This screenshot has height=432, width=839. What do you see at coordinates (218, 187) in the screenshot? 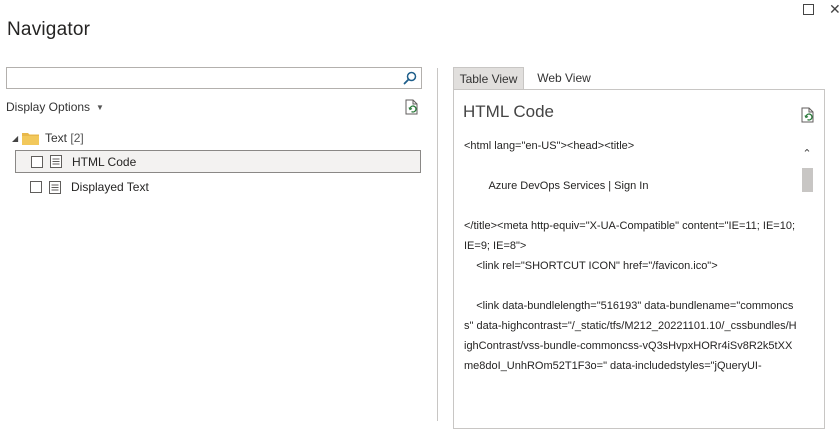
I see `tree-item-displayed-text: Displayed Text` at bounding box center [218, 187].